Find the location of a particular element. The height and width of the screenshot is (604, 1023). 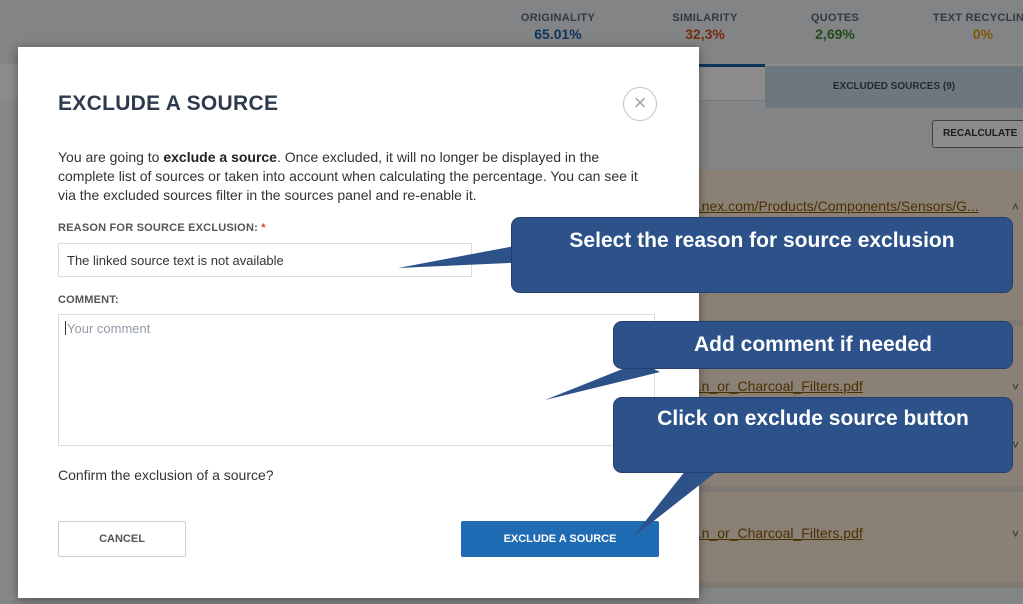

callout-click-exclude: Click on exclude source button is located at coordinates (813, 435).